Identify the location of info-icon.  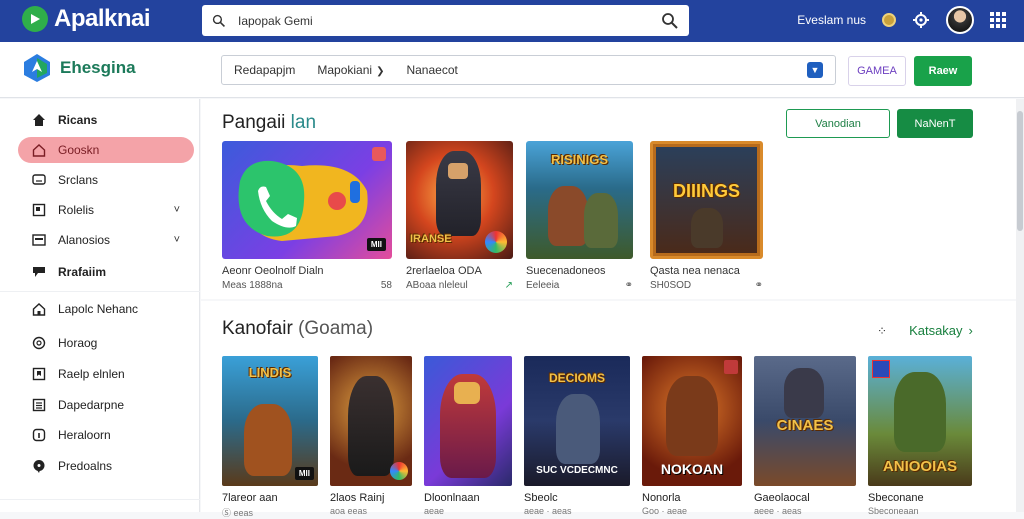
(39, 435).